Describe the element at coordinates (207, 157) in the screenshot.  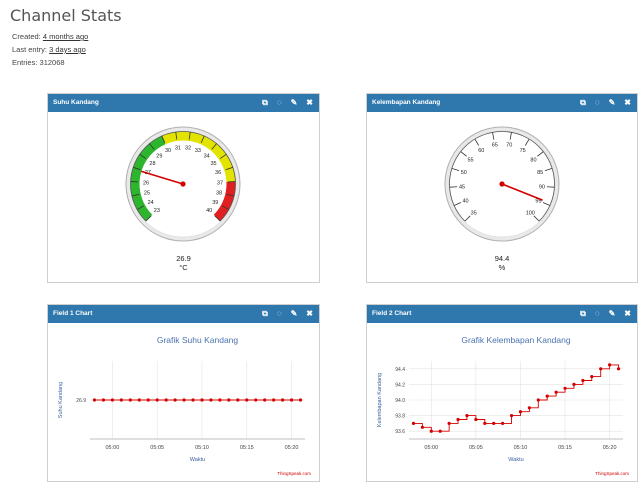
I see `gauge-tick-label: 34` at that location.